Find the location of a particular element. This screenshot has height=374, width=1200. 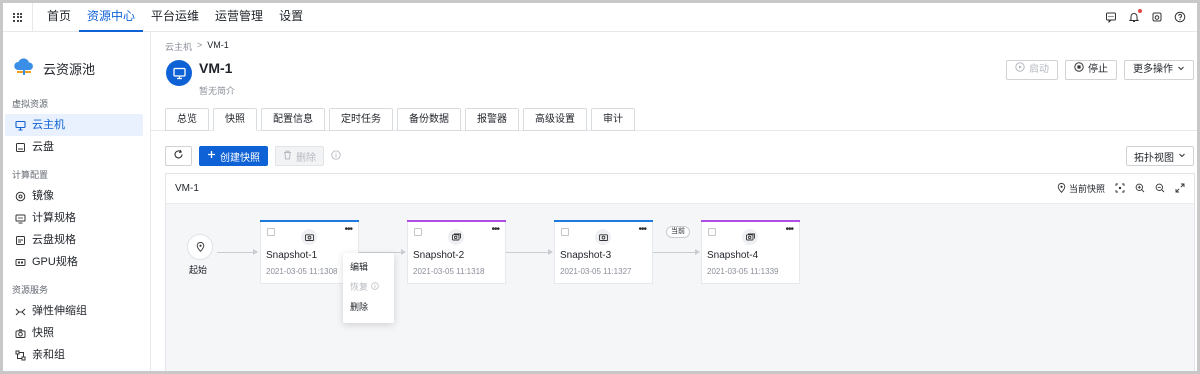

monitor-icon is located at coordinates (179, 73).